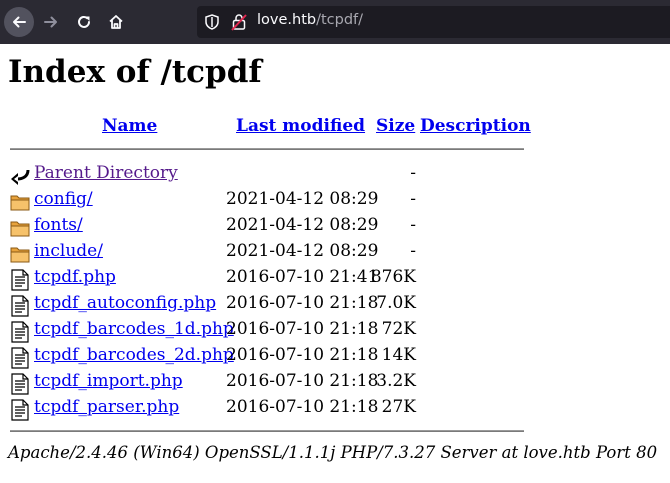 The image size is (670, 483). I want to click on header-divider, so click(267, 149).